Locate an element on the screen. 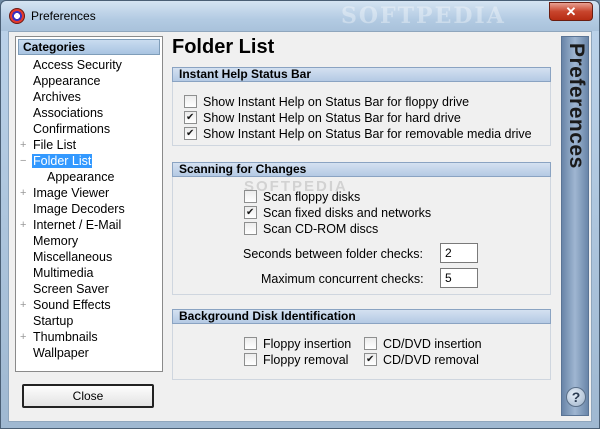 The image size is (600, 429). tree-item-screen-saver: Screen Saver is located at coordinates (89, 289).